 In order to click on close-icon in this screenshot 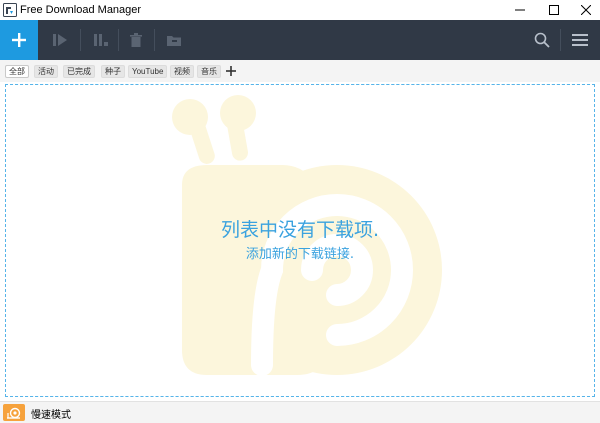, I will do `click(586, 10)`.